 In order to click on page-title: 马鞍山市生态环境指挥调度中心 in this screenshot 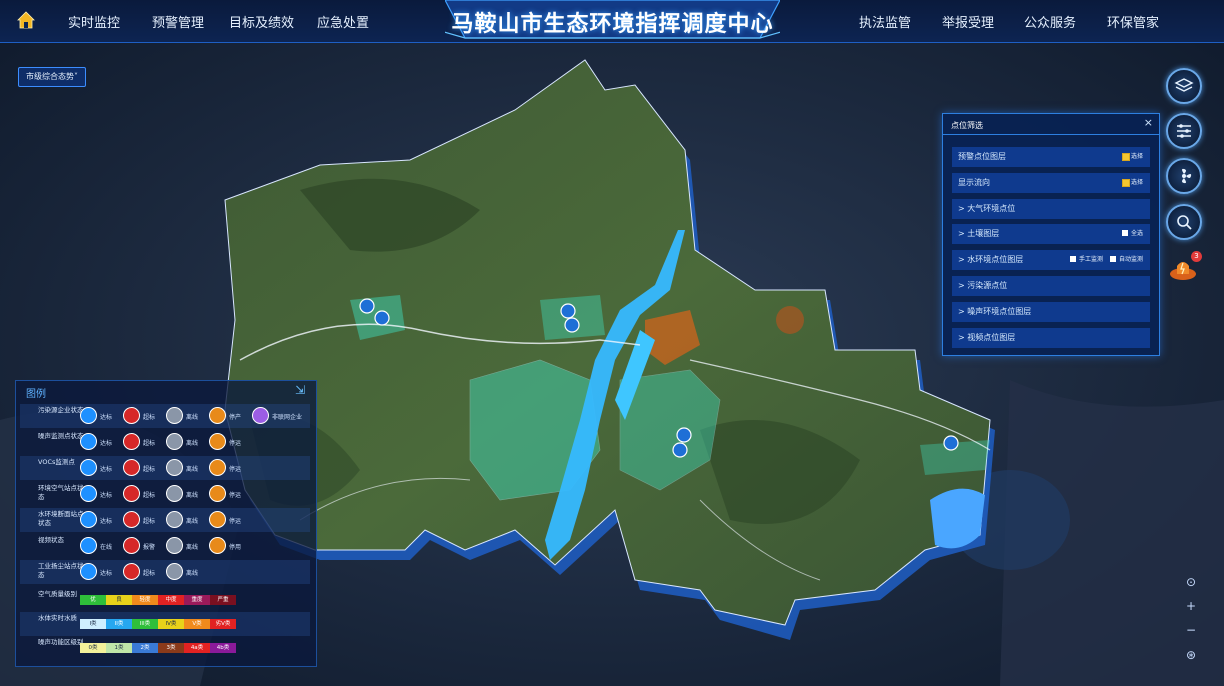, I will do `click(612, 24)`.